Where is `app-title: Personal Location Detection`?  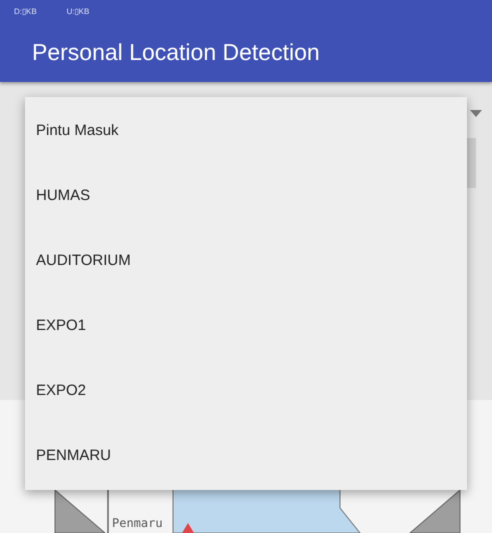 app-title: Personal Location Detection is located at coordinates (176, 52).